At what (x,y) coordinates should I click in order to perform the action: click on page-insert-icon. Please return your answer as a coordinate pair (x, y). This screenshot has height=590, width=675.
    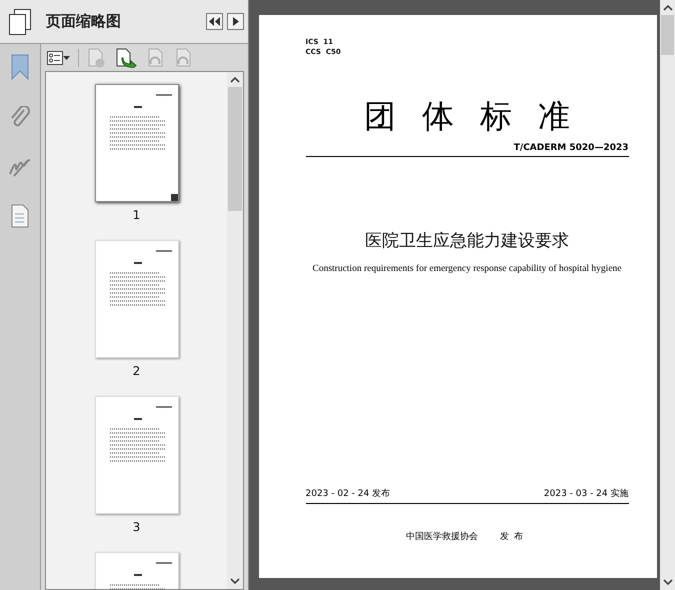
    Looking at the image, I should click on (126, 58).